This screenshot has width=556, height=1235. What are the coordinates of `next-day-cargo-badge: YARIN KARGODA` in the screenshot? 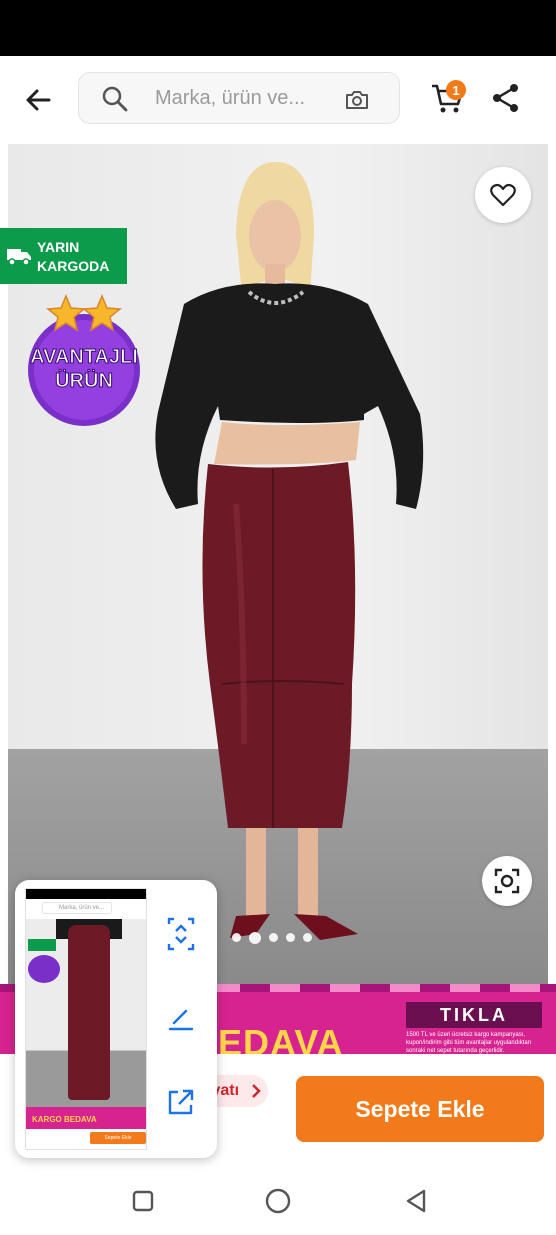 It's located at (63, 256).